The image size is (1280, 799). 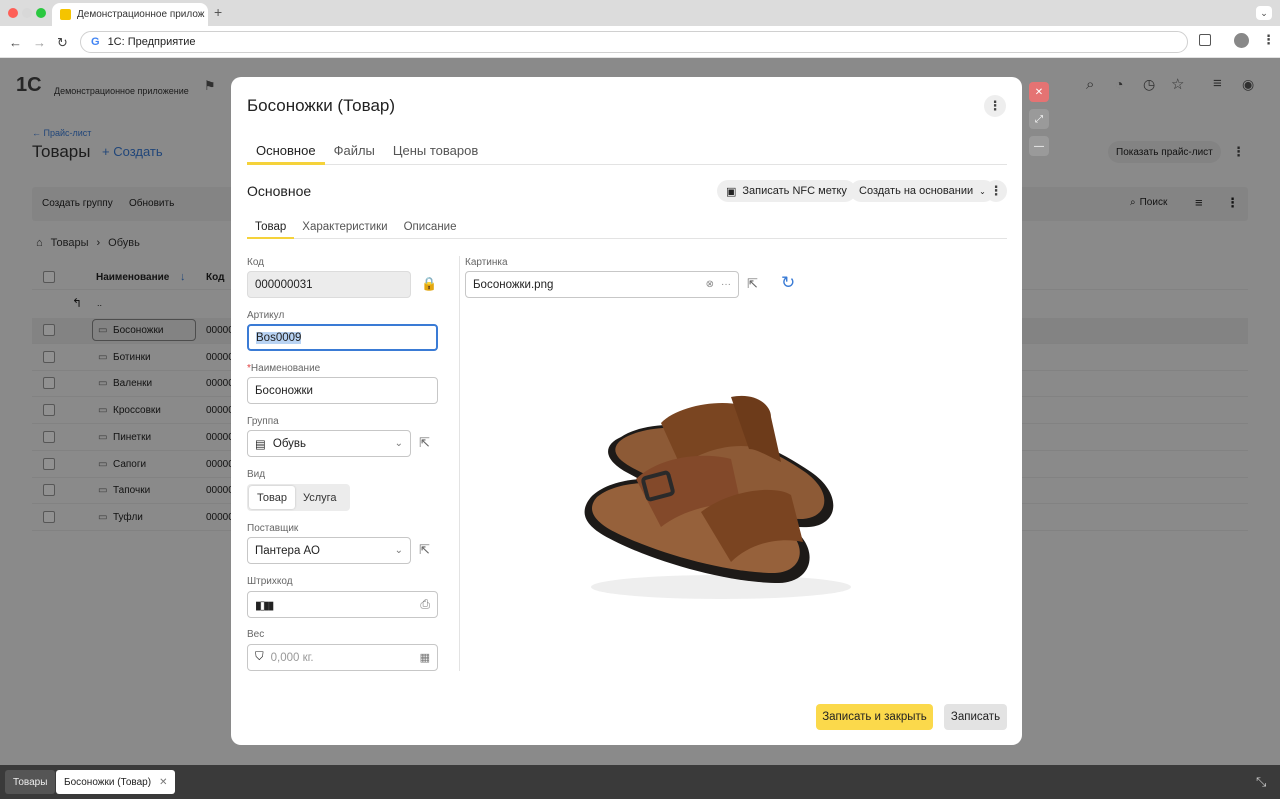 I want to click on name-input: Босоножки, so click(x=342, y=390).